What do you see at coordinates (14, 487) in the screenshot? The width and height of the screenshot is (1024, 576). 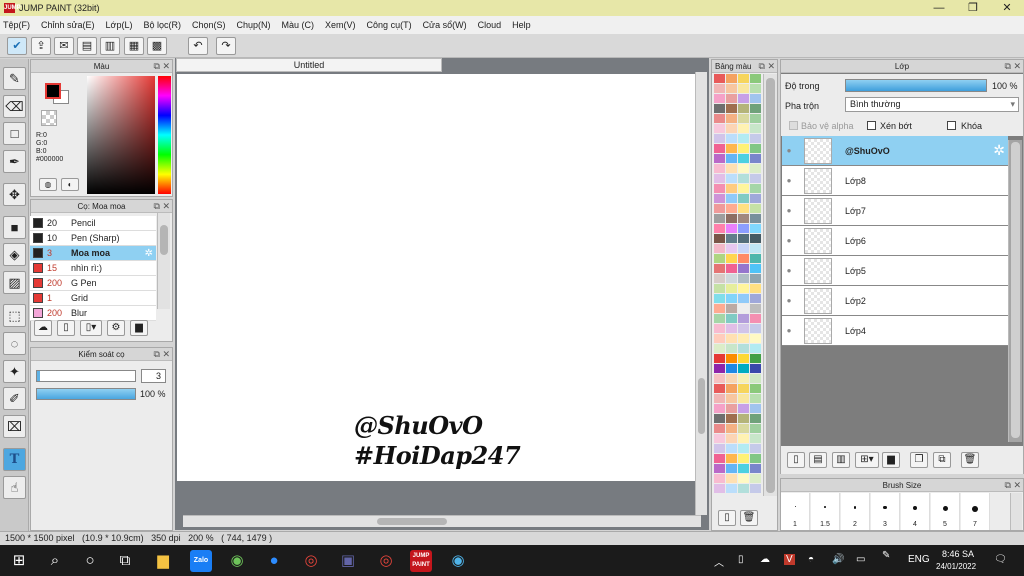 I see `operation-tool-icon: ☝` at bounding box center [14, 487].